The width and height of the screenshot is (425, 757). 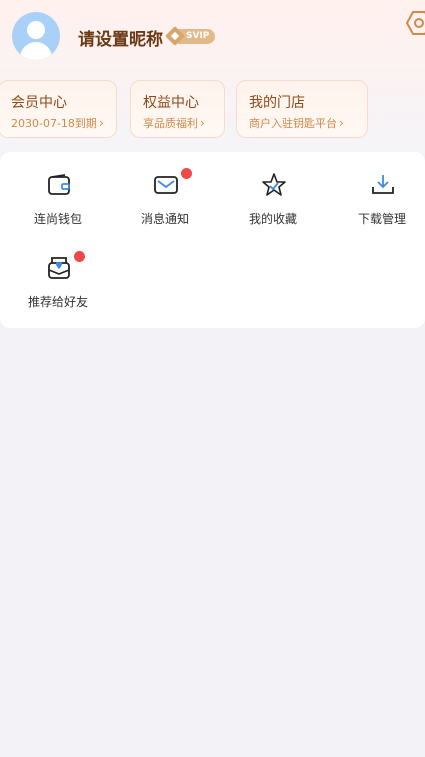 I want to click on nickname: 请设置昵称, so click(x=120, y=37).